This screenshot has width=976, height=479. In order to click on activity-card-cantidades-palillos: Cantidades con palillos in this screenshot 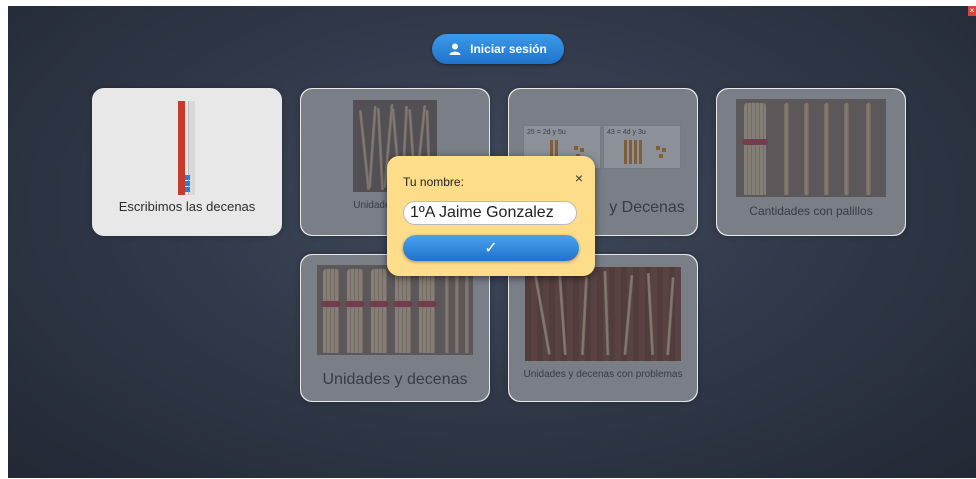, I will do `click(811, 162)`.